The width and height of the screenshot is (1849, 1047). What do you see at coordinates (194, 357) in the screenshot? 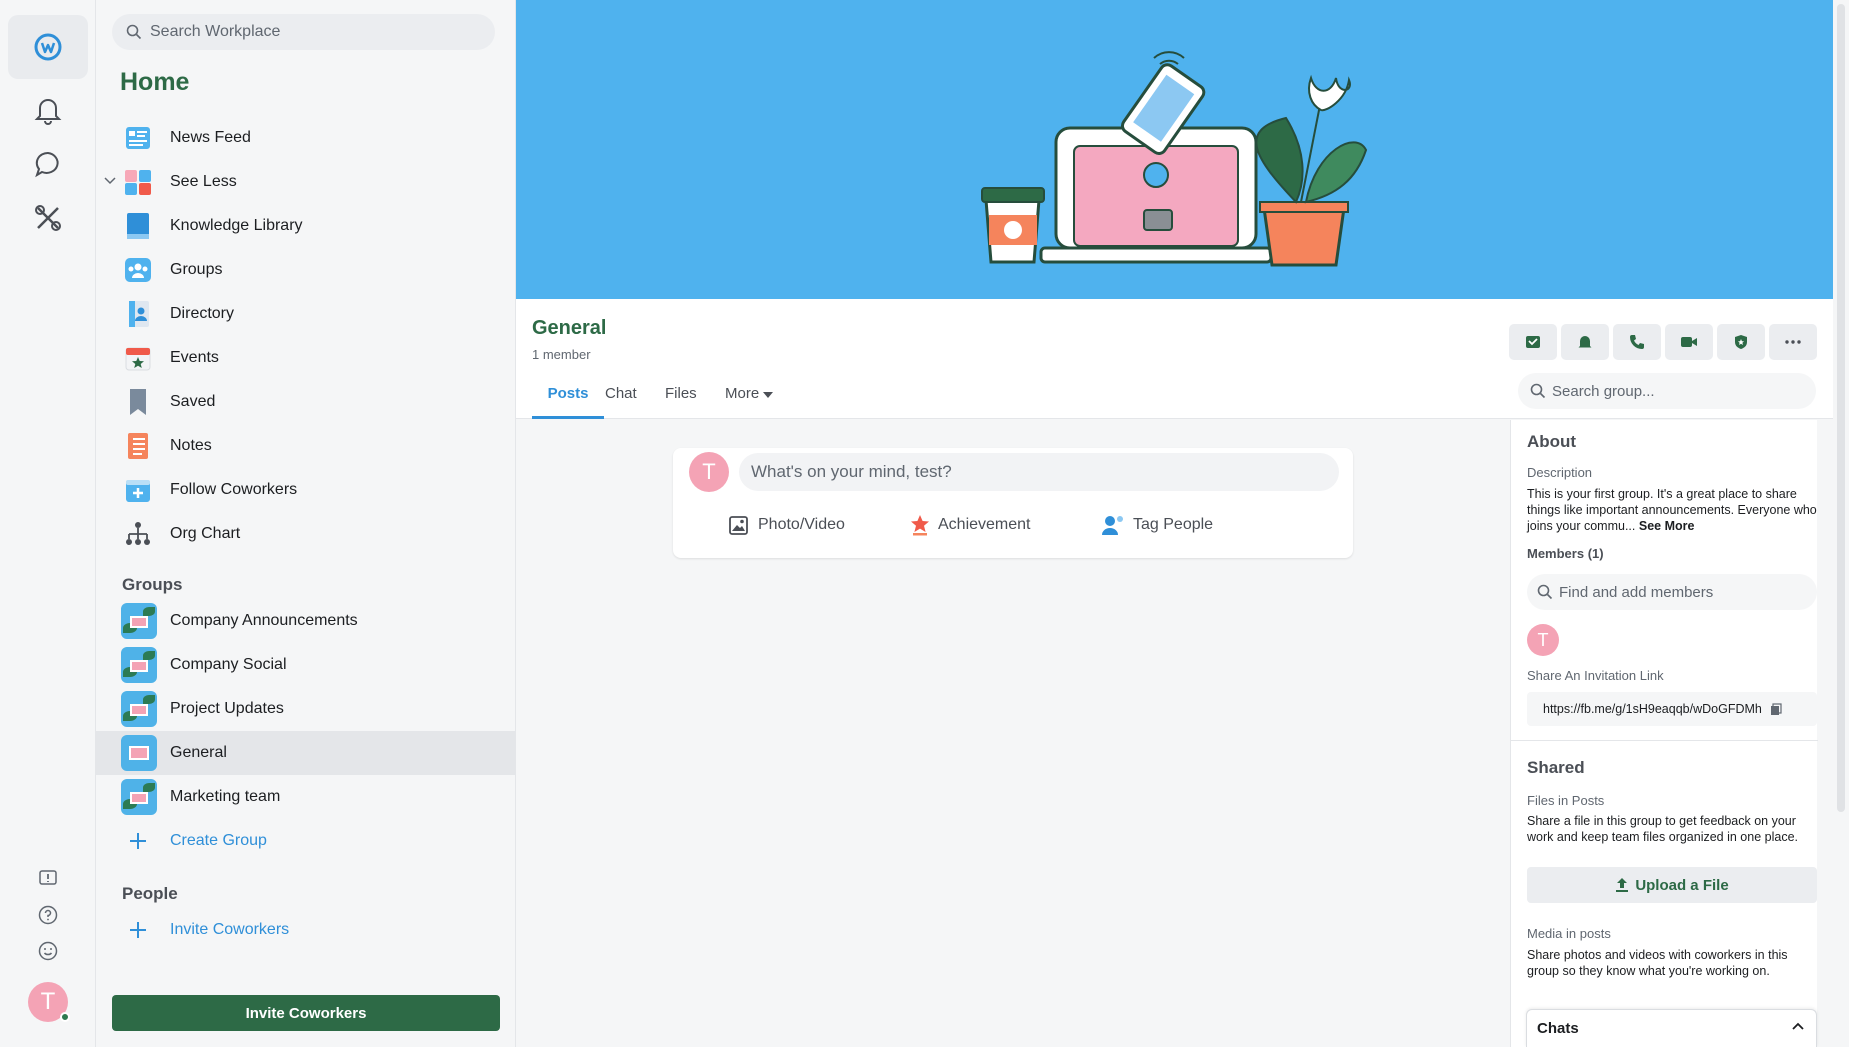
I see `sidebar-item-label: Events` at bounding box center [194, 357].